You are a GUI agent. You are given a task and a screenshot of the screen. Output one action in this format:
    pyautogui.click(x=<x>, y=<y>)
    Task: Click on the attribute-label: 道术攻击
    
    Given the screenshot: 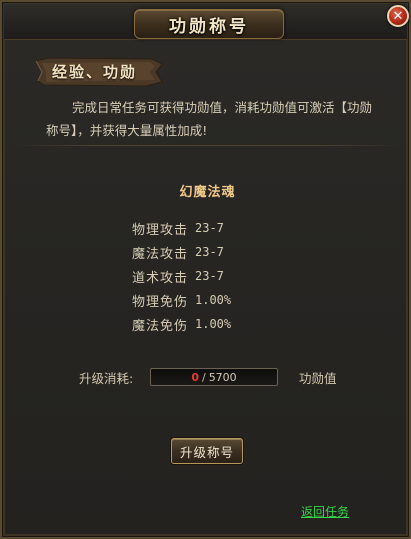 What is the action you would take?
    pyautogui.click(x=160, y=278)
    